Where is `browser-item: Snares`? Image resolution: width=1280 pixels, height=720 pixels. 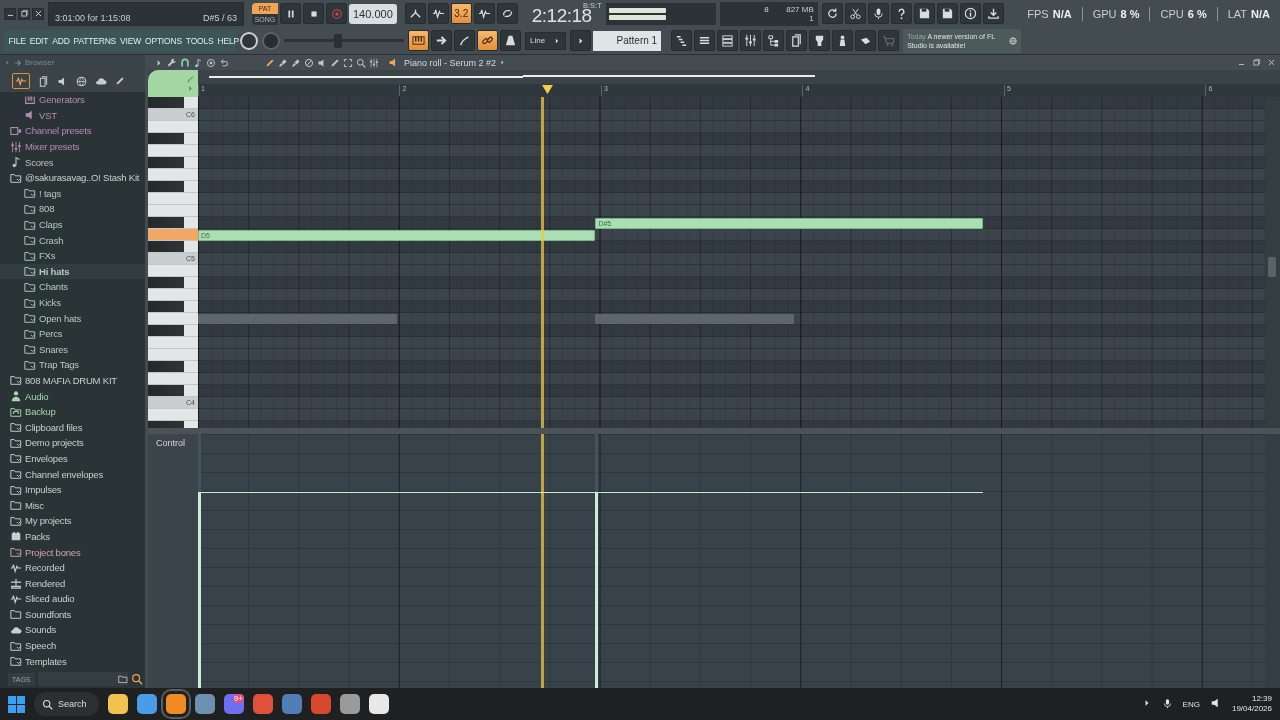 browser-item: Snares is located at coordinates (72, 349).